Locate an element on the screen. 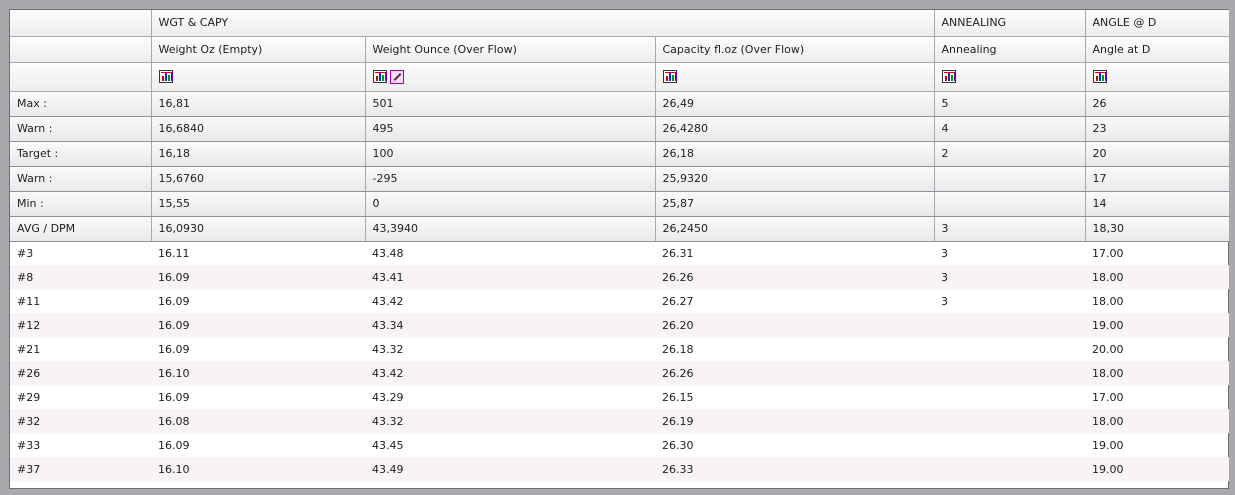  icon-row is located at coordinates (620, 77).